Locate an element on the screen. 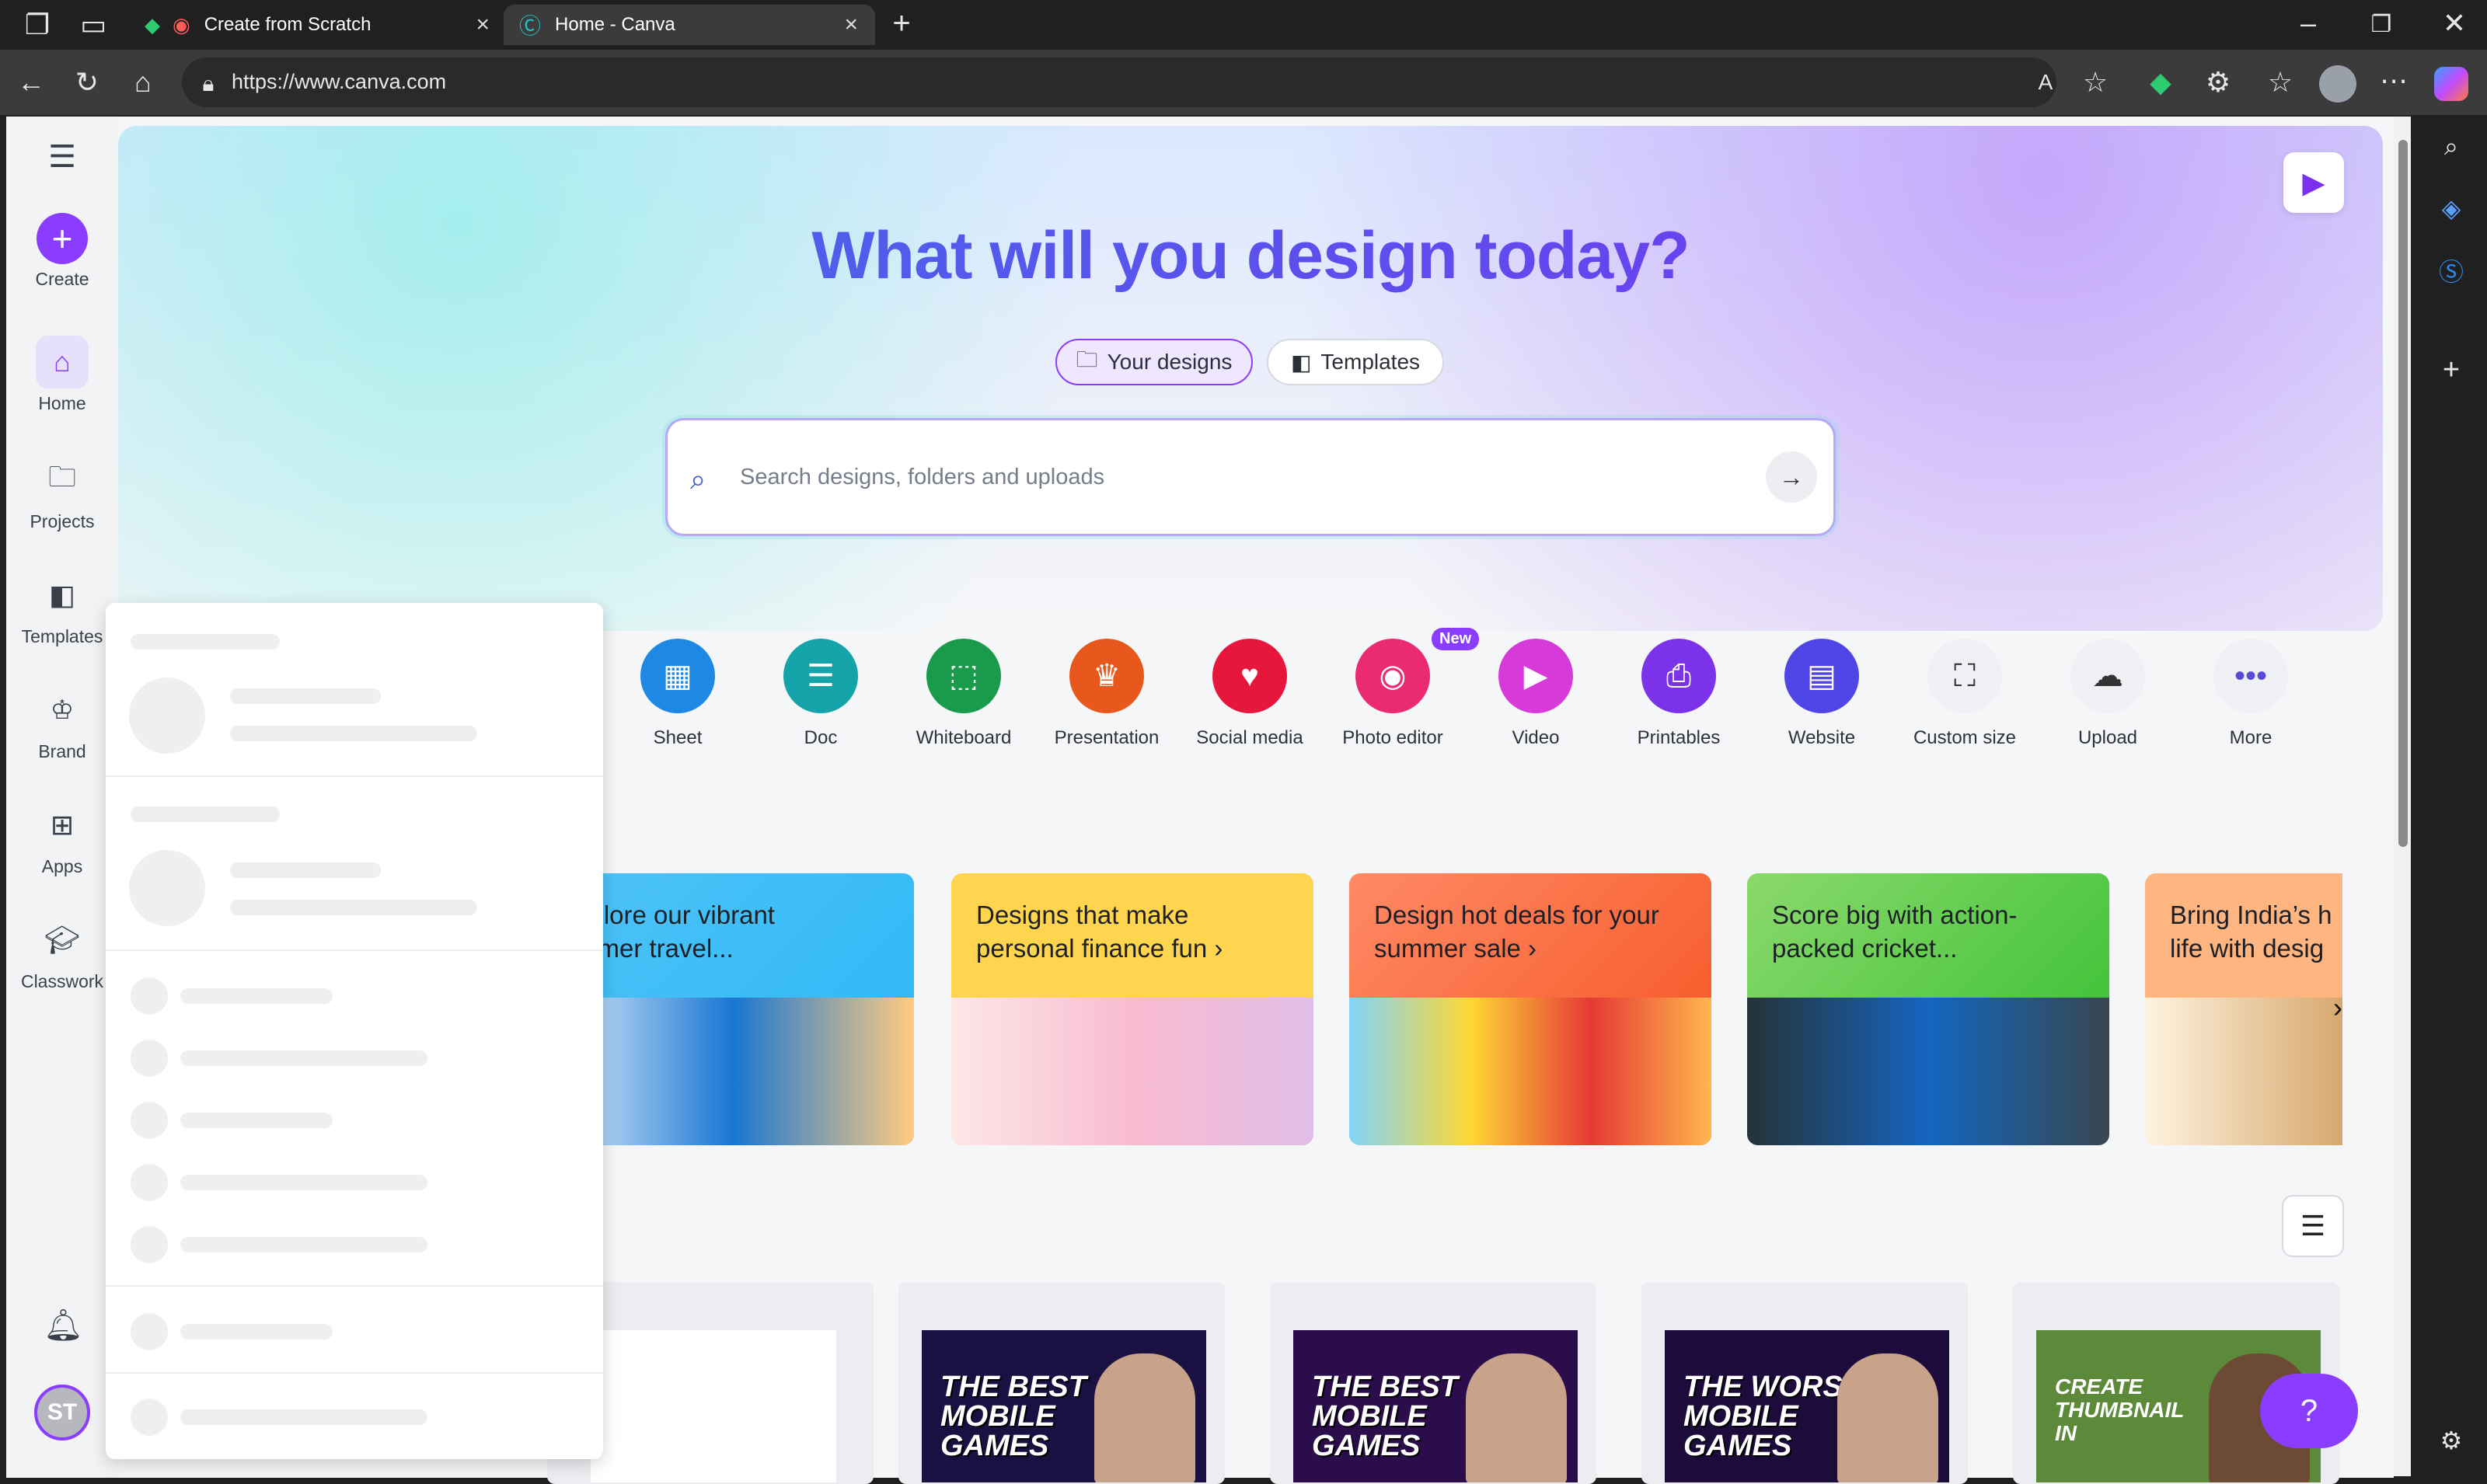 The height and width of the screenshot is (1484, 2487). thumbnail-text: CREATE THUMBNAIL IN is located at coordinates (2120, 1409).